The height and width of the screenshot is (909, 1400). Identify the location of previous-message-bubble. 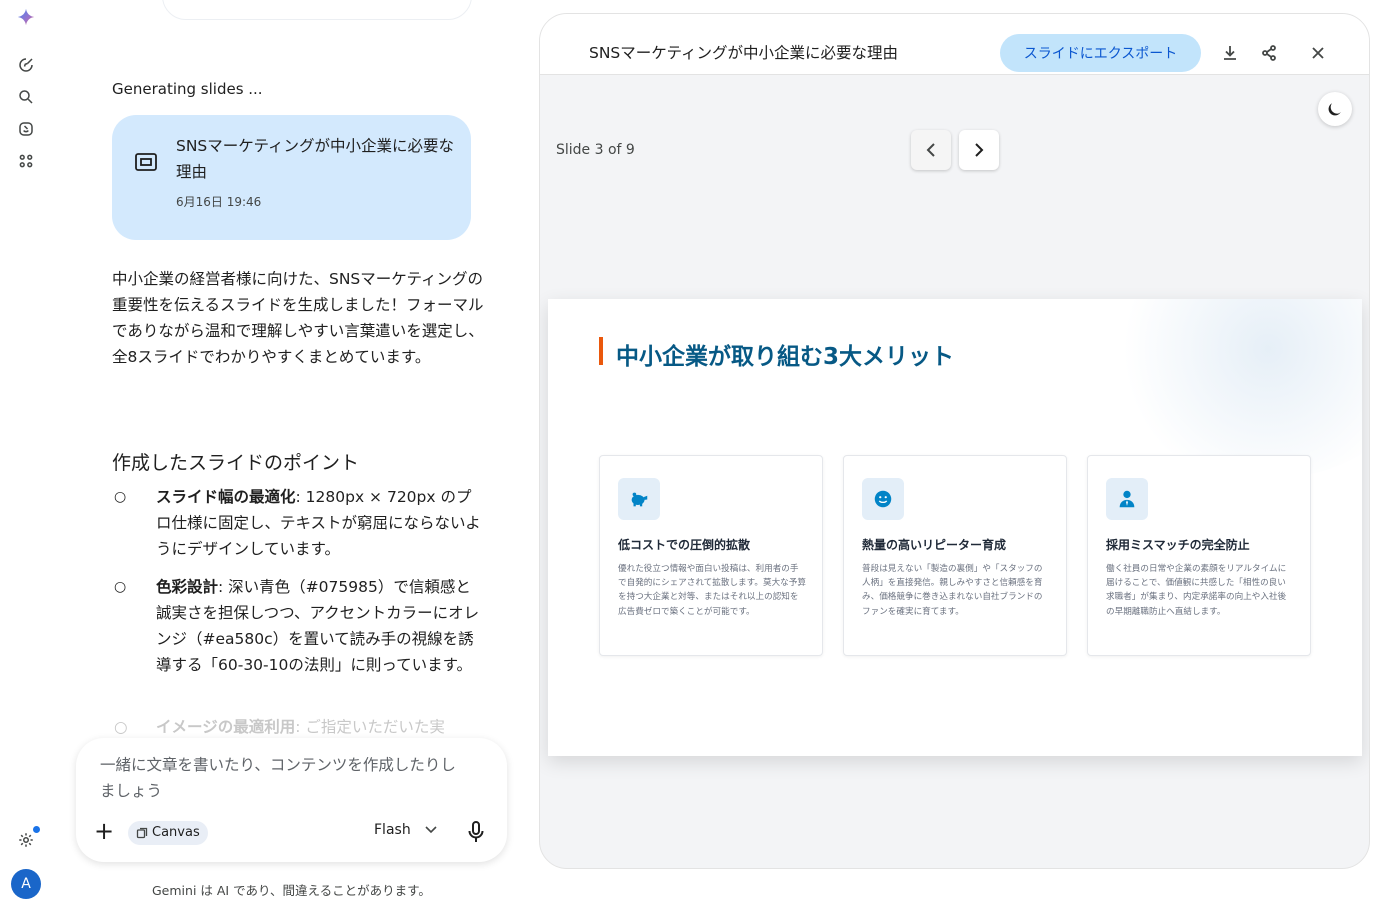
(317, 10).